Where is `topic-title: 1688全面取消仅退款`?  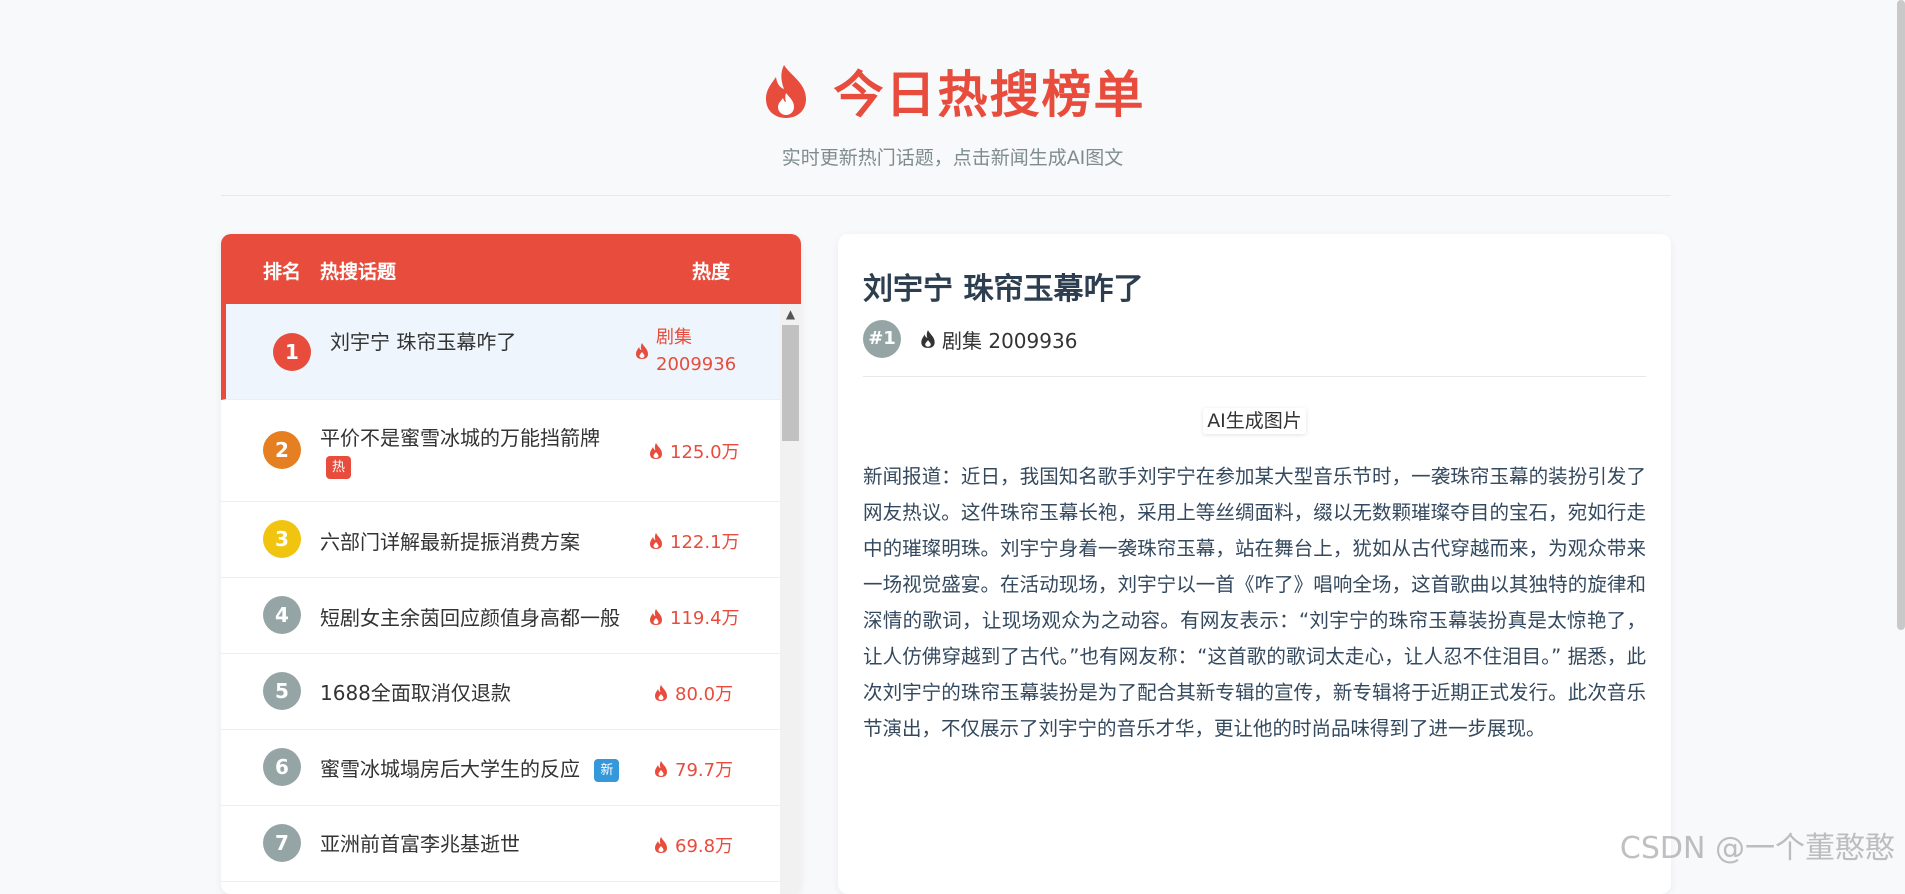 topic-title: 1688全面取消仅退款 is located at coordinates (415, 693).